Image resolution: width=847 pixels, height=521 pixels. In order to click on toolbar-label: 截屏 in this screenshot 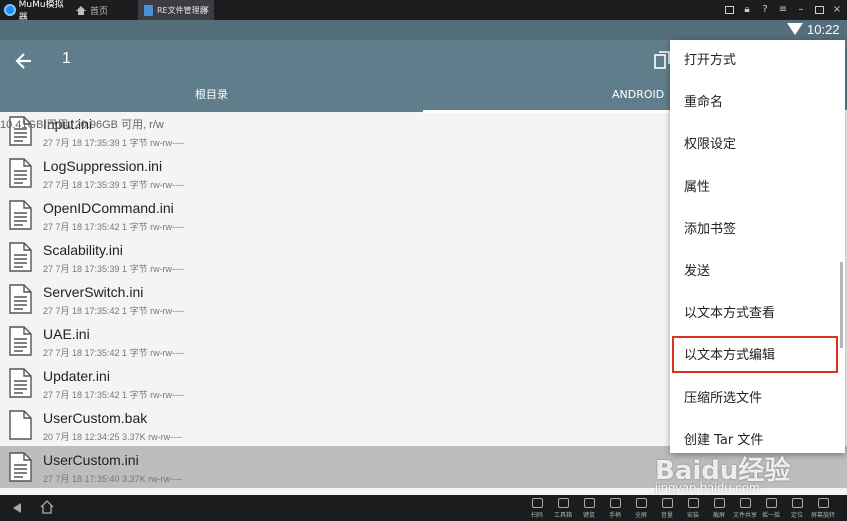, I will do `click(718, 515)`.